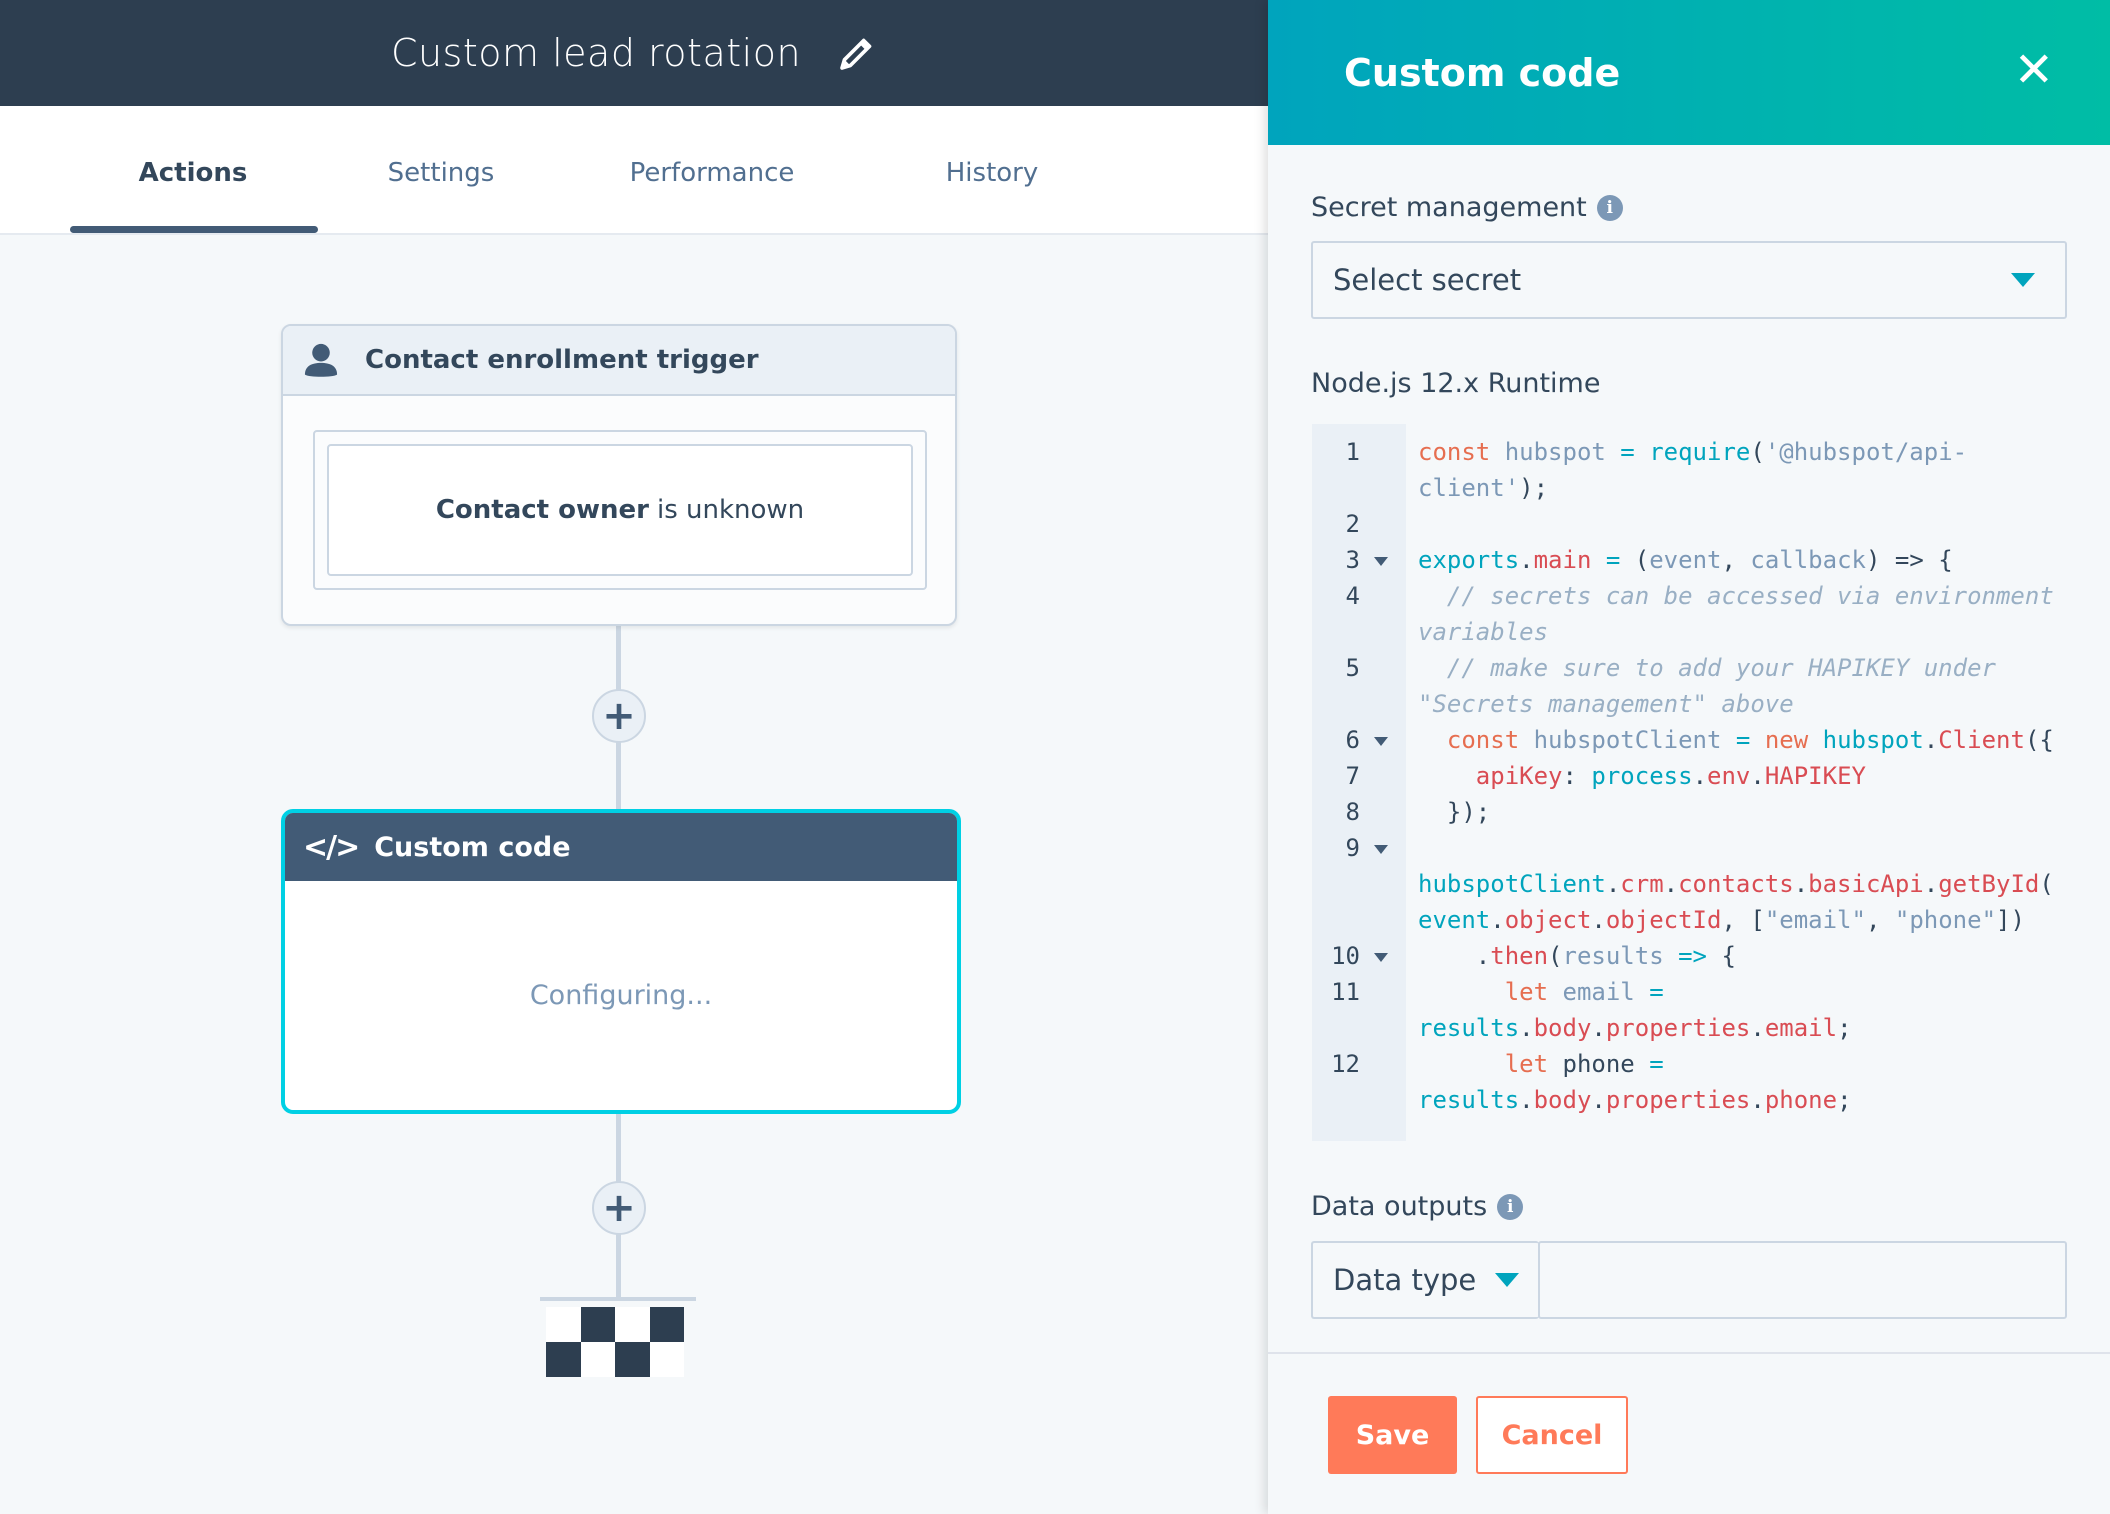 This screenshot has height=1514, width=2110. I want to click on tab-actions: Actions, so click(193, 173).